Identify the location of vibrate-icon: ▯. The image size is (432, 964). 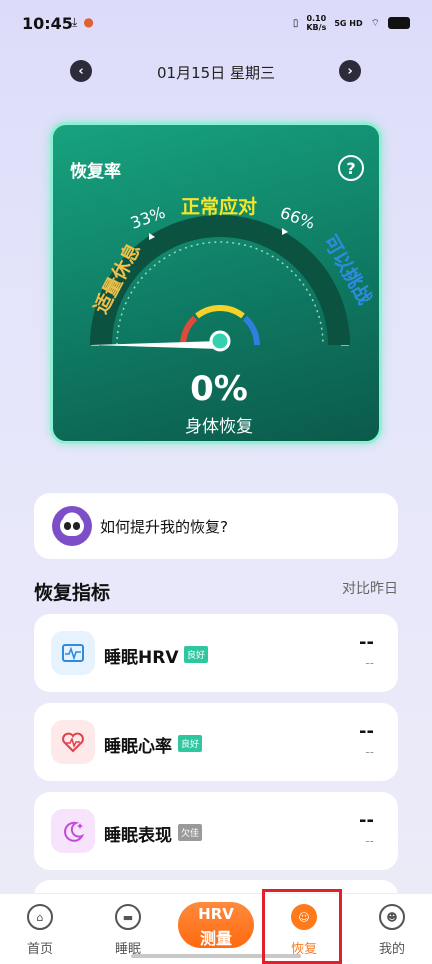
(295, 23).